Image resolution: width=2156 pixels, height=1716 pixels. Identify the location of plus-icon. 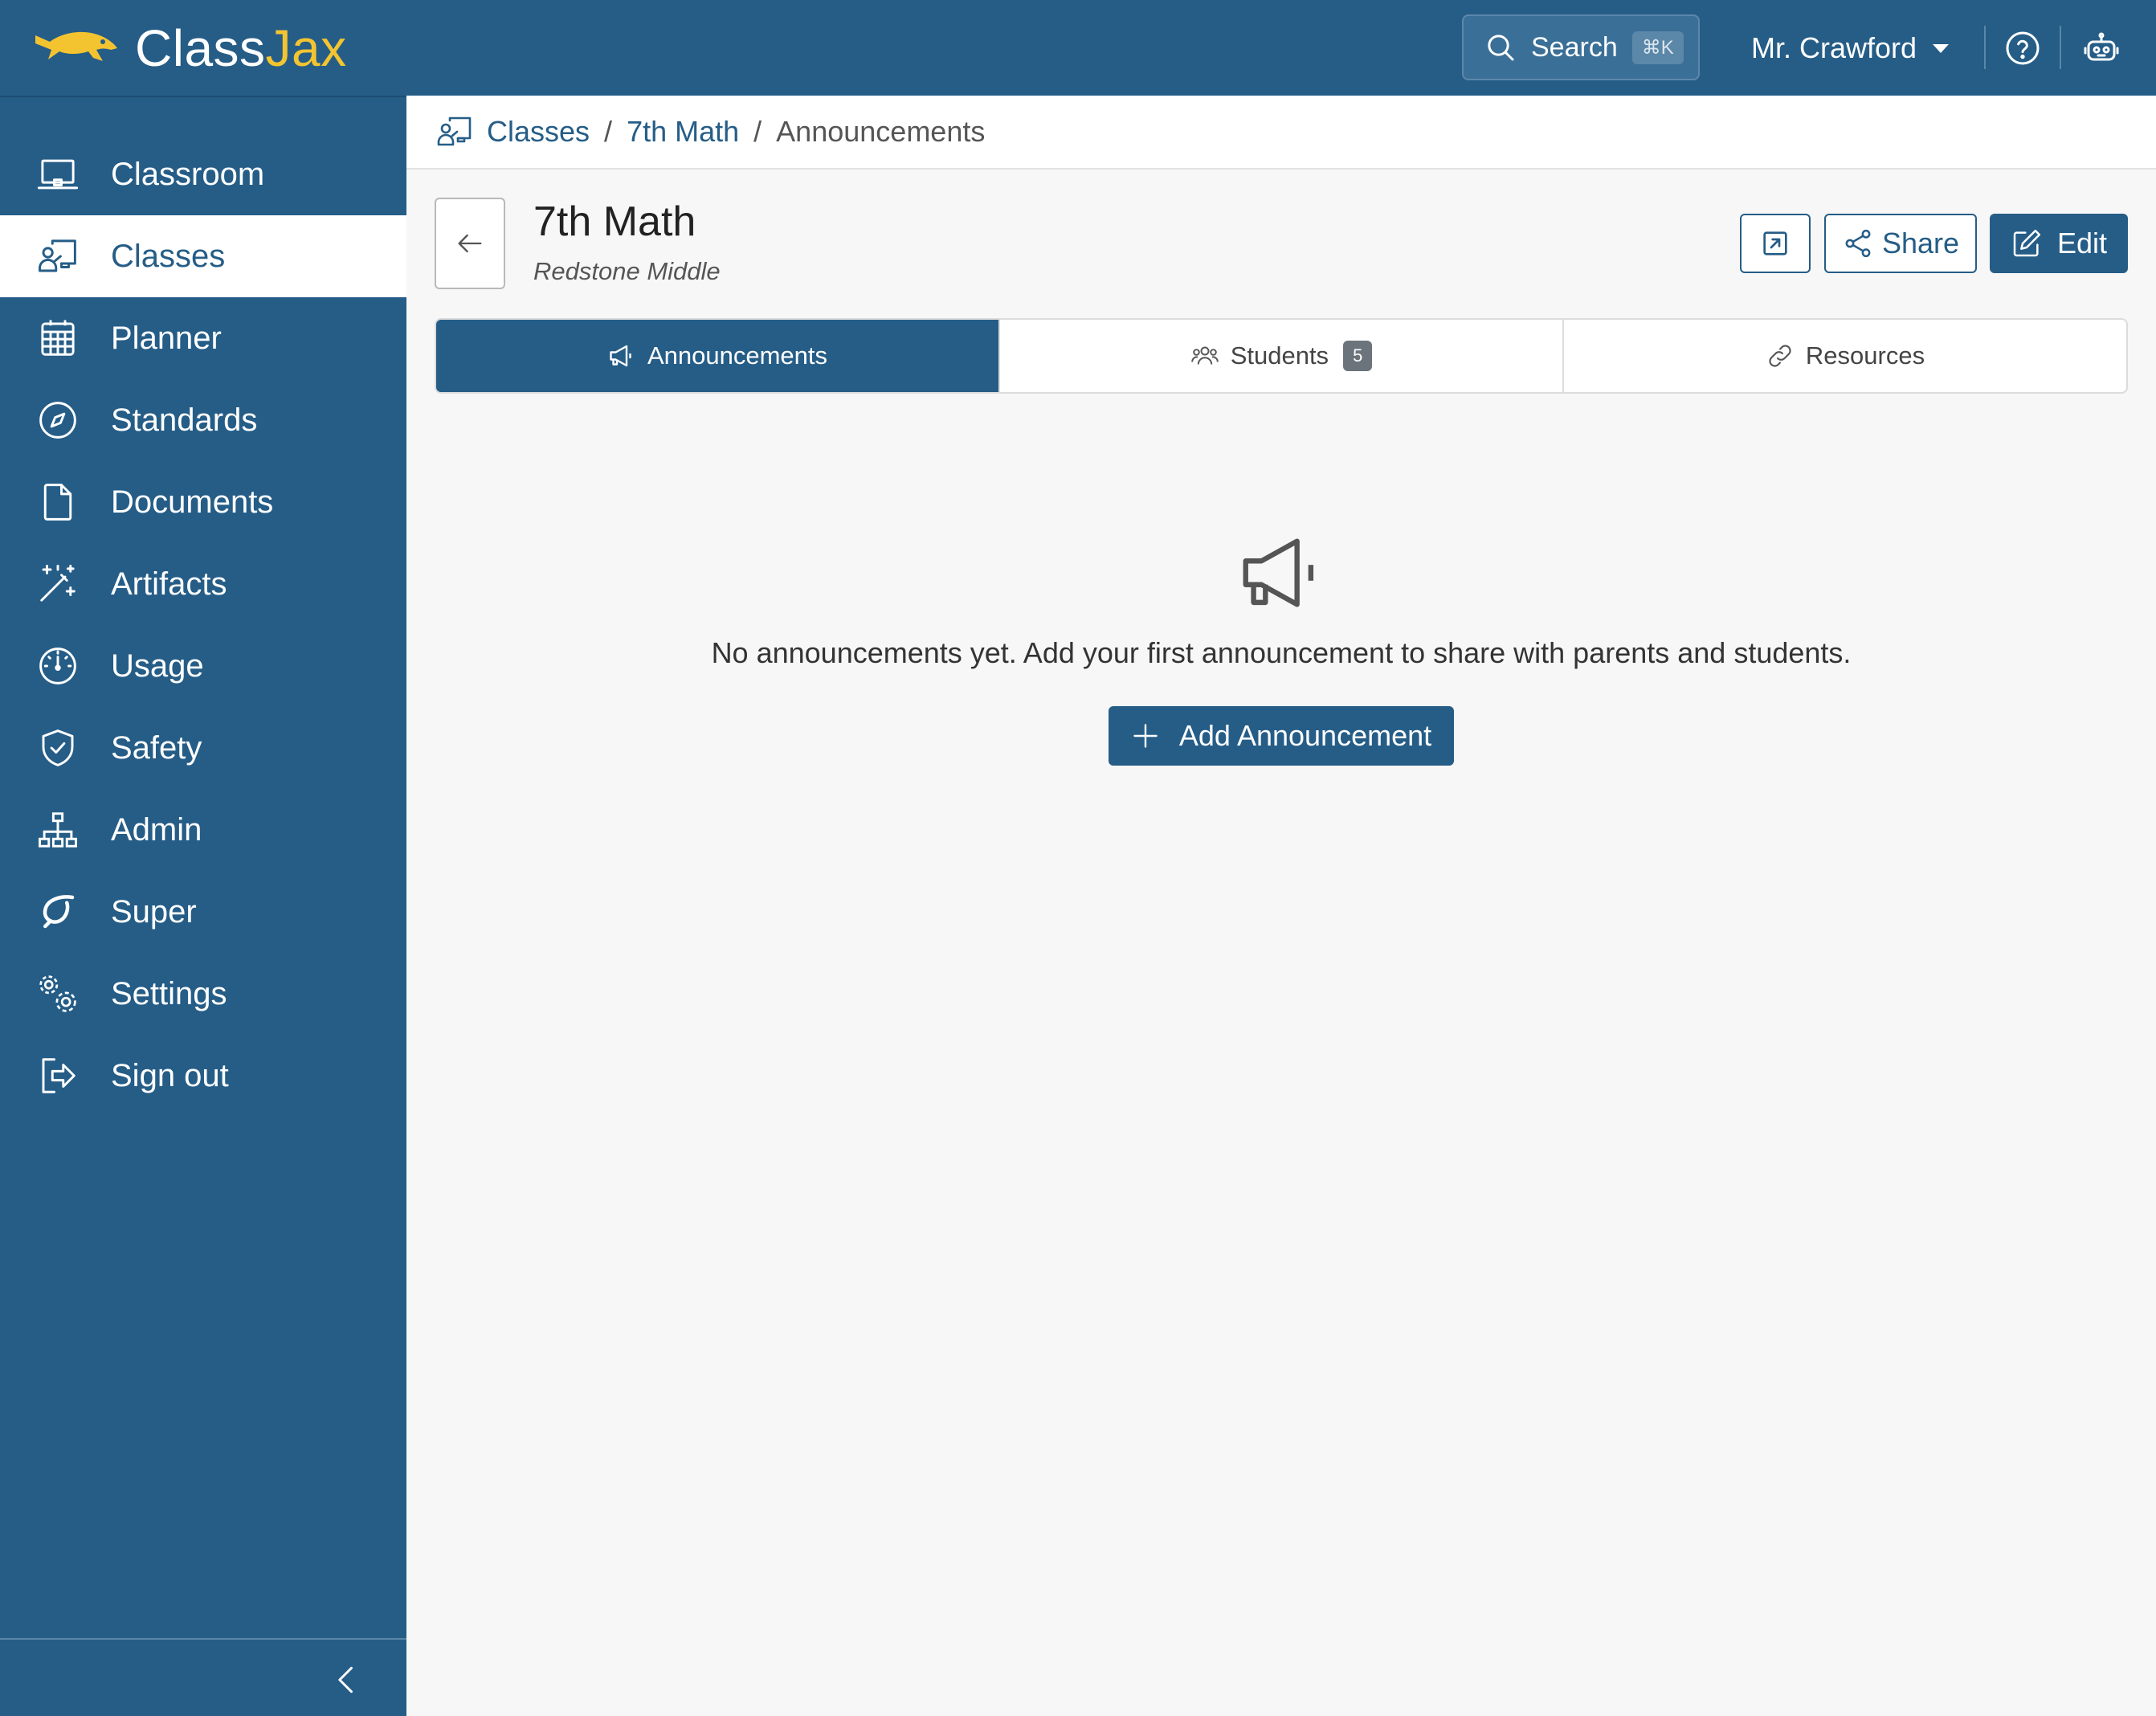
(1145, 736).